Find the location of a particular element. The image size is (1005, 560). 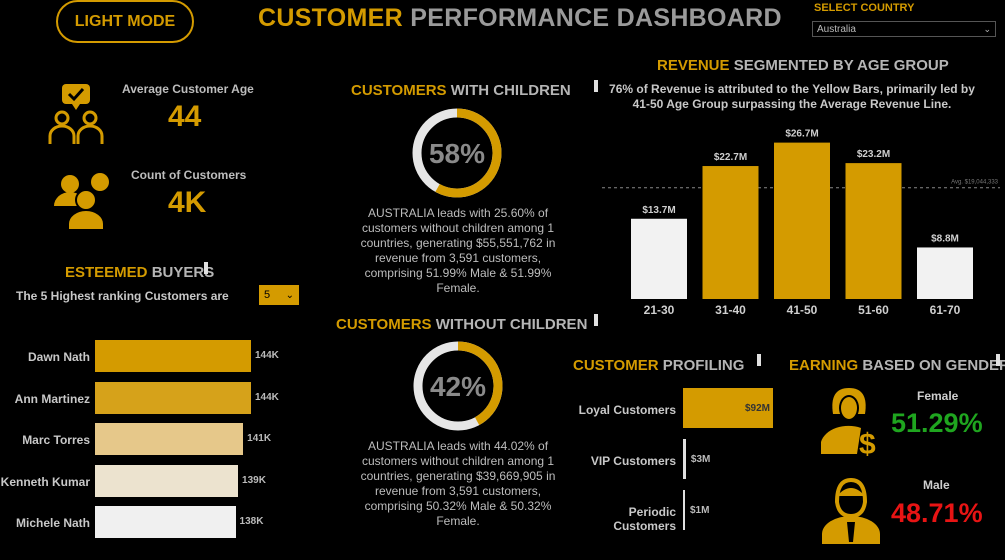

without-children-title: CUSTOMERS WITHOUT CHILDREN is located at coordinates (461, 324).